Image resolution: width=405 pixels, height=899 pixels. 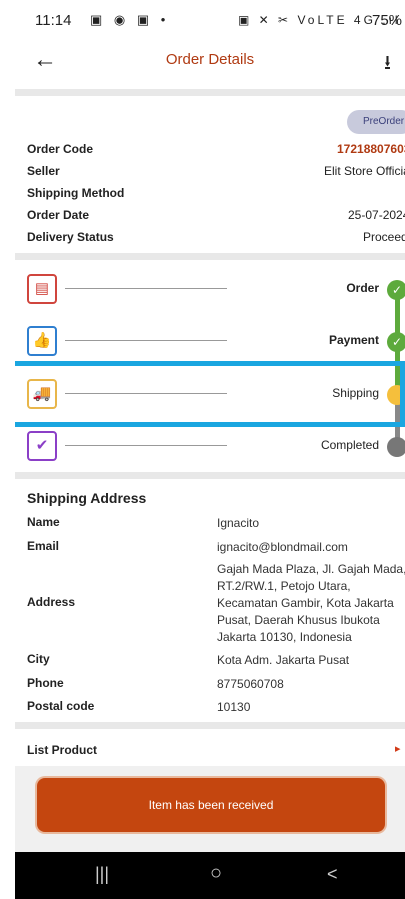 I want to click on status-time: 11:14, so click(x=53, y=20).